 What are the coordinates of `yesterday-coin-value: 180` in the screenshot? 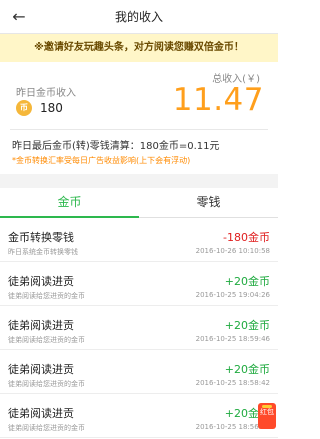 It's located at (51, 108).